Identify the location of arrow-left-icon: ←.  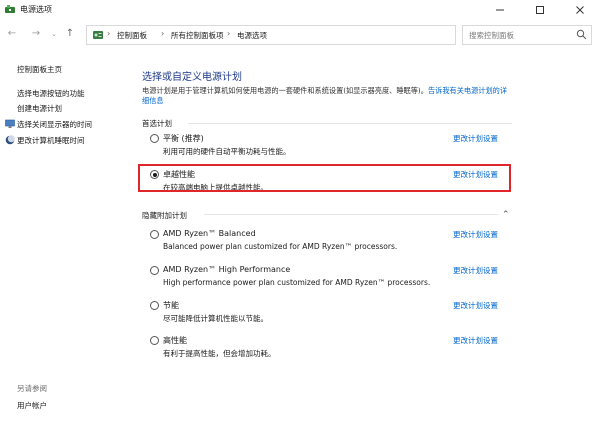
(12, 33).